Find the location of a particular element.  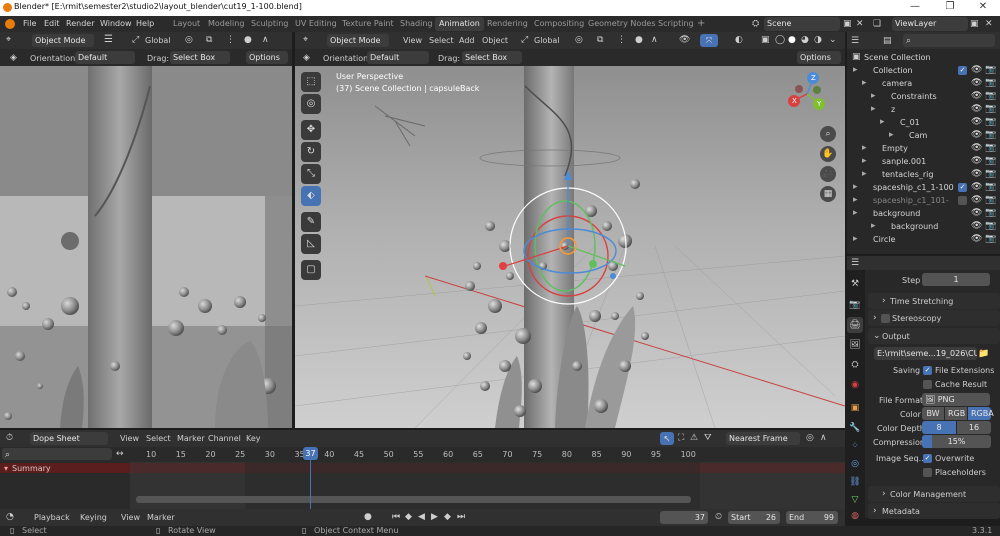

tab-modeling: Modeling is located at coordinates (226, 24).